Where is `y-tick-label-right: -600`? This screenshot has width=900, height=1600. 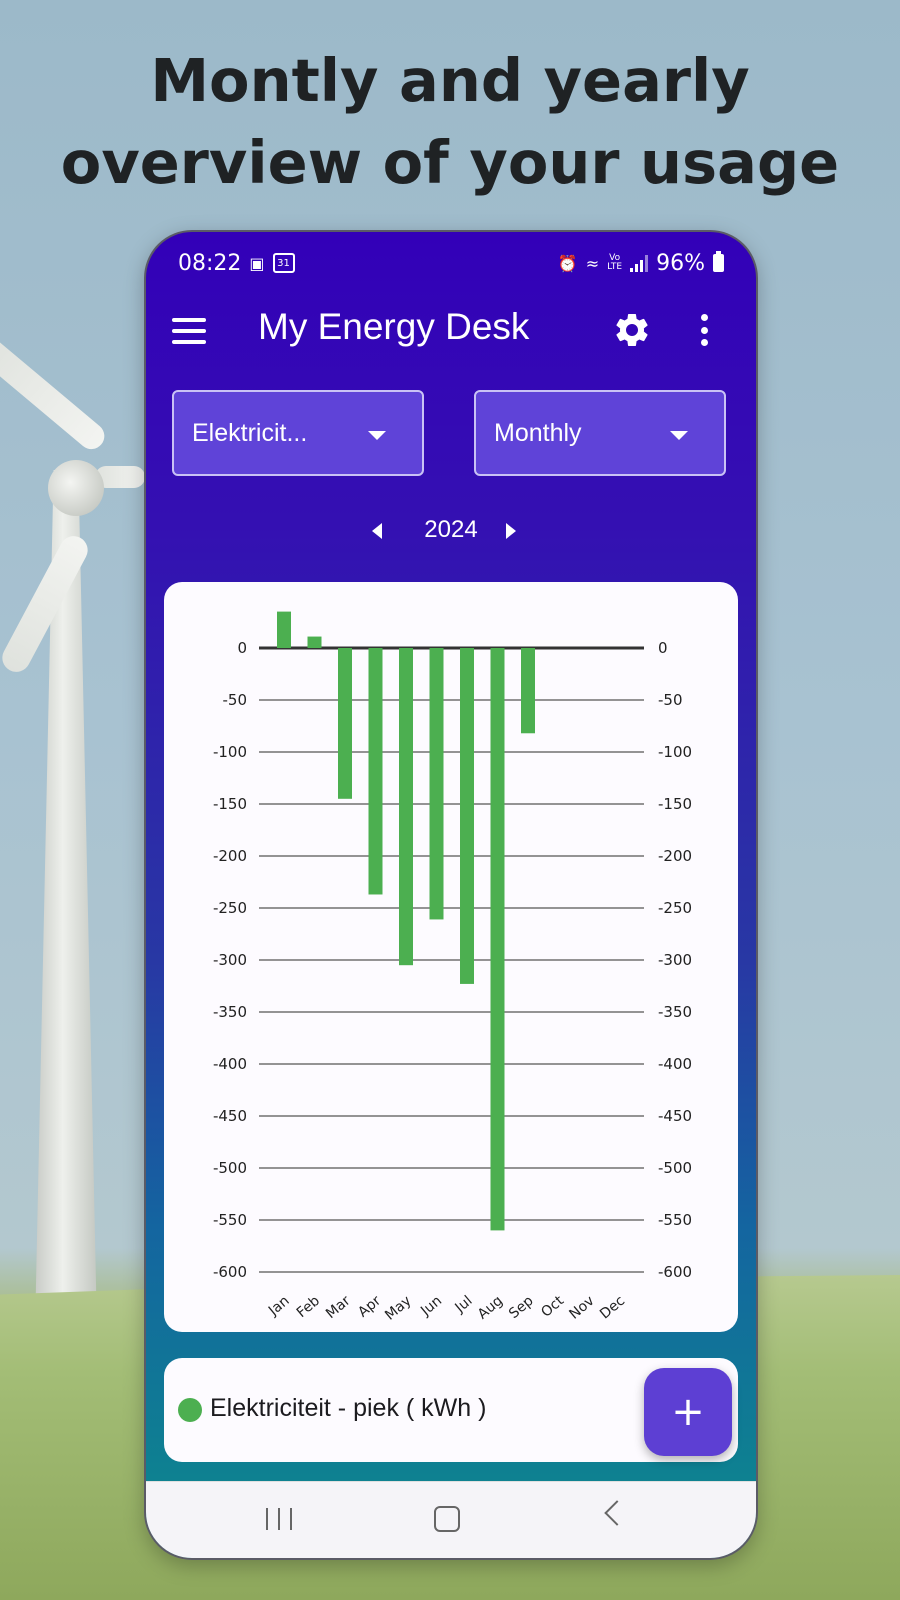 y-tick-label-right: -600 is located at coordinates (675, 1272).